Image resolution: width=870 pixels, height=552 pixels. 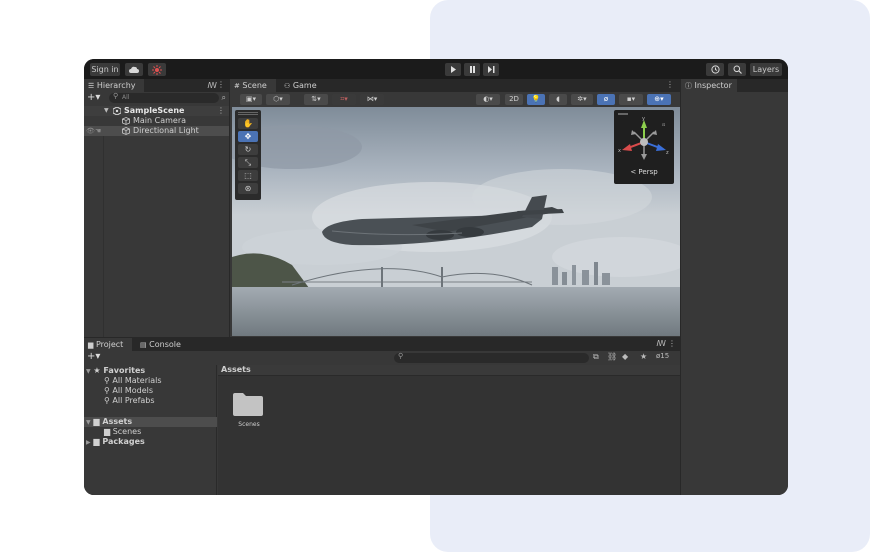 I want to click on sign-in-button: Sign in, so click(x=105, y=69).